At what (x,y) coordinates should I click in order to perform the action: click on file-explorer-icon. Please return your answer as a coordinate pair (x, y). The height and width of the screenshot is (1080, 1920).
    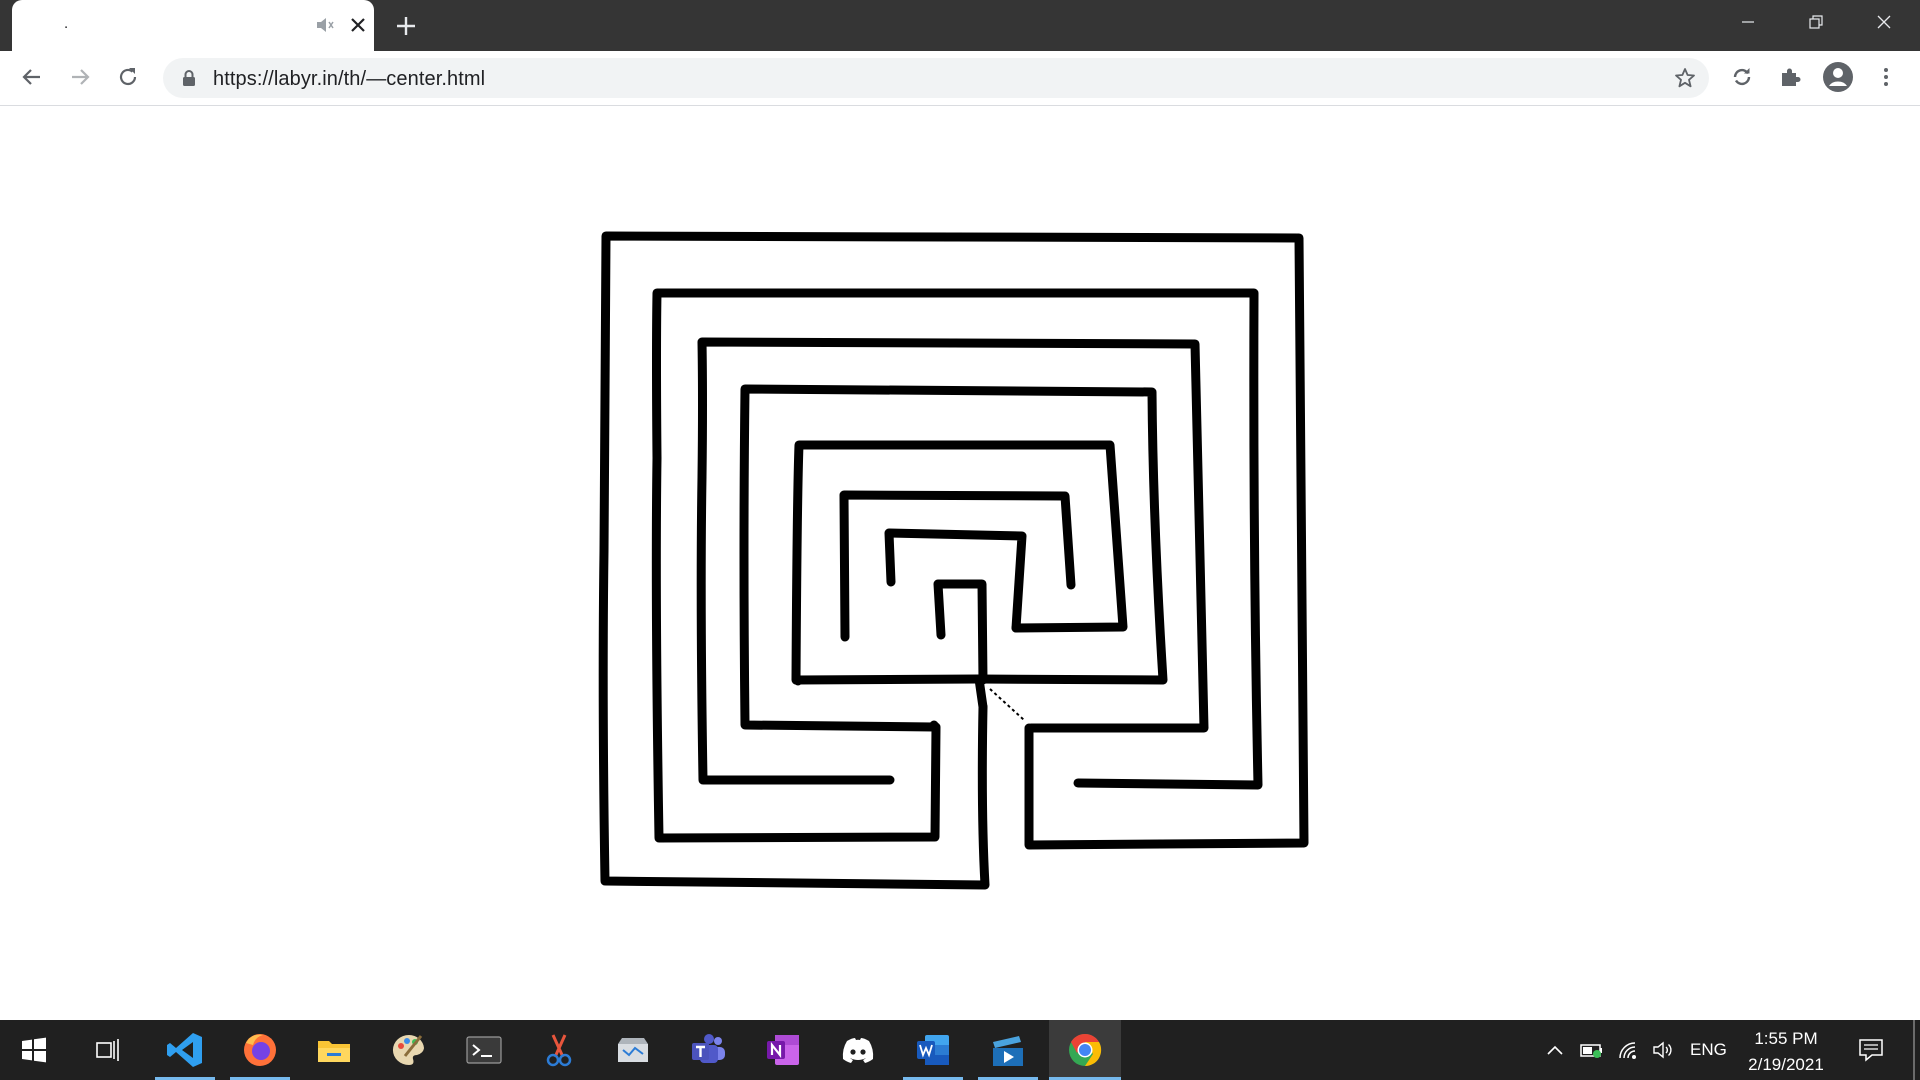
    Looking at the image, I should click on (334, 1051).